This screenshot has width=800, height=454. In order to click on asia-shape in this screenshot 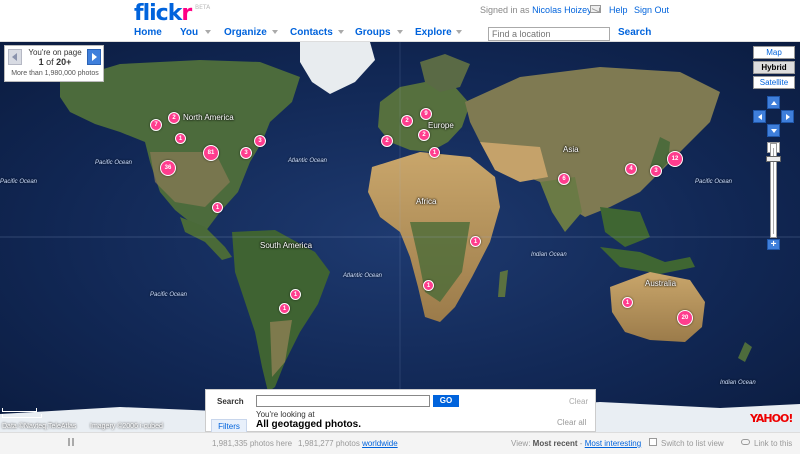, I will do `click(592, 142)`.